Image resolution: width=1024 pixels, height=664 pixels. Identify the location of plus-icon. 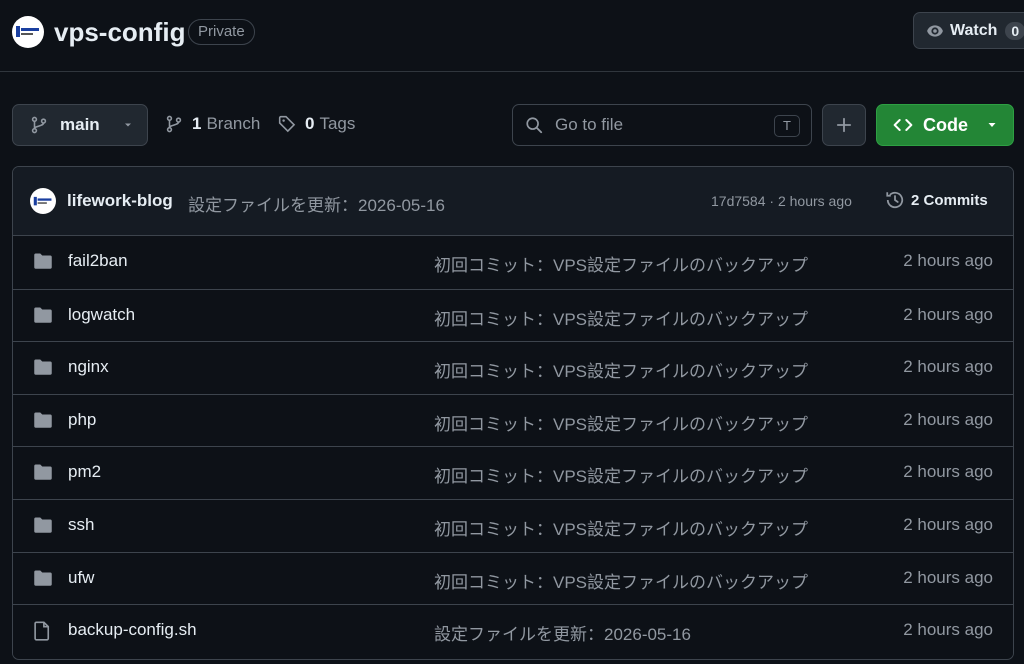
(844, 125).